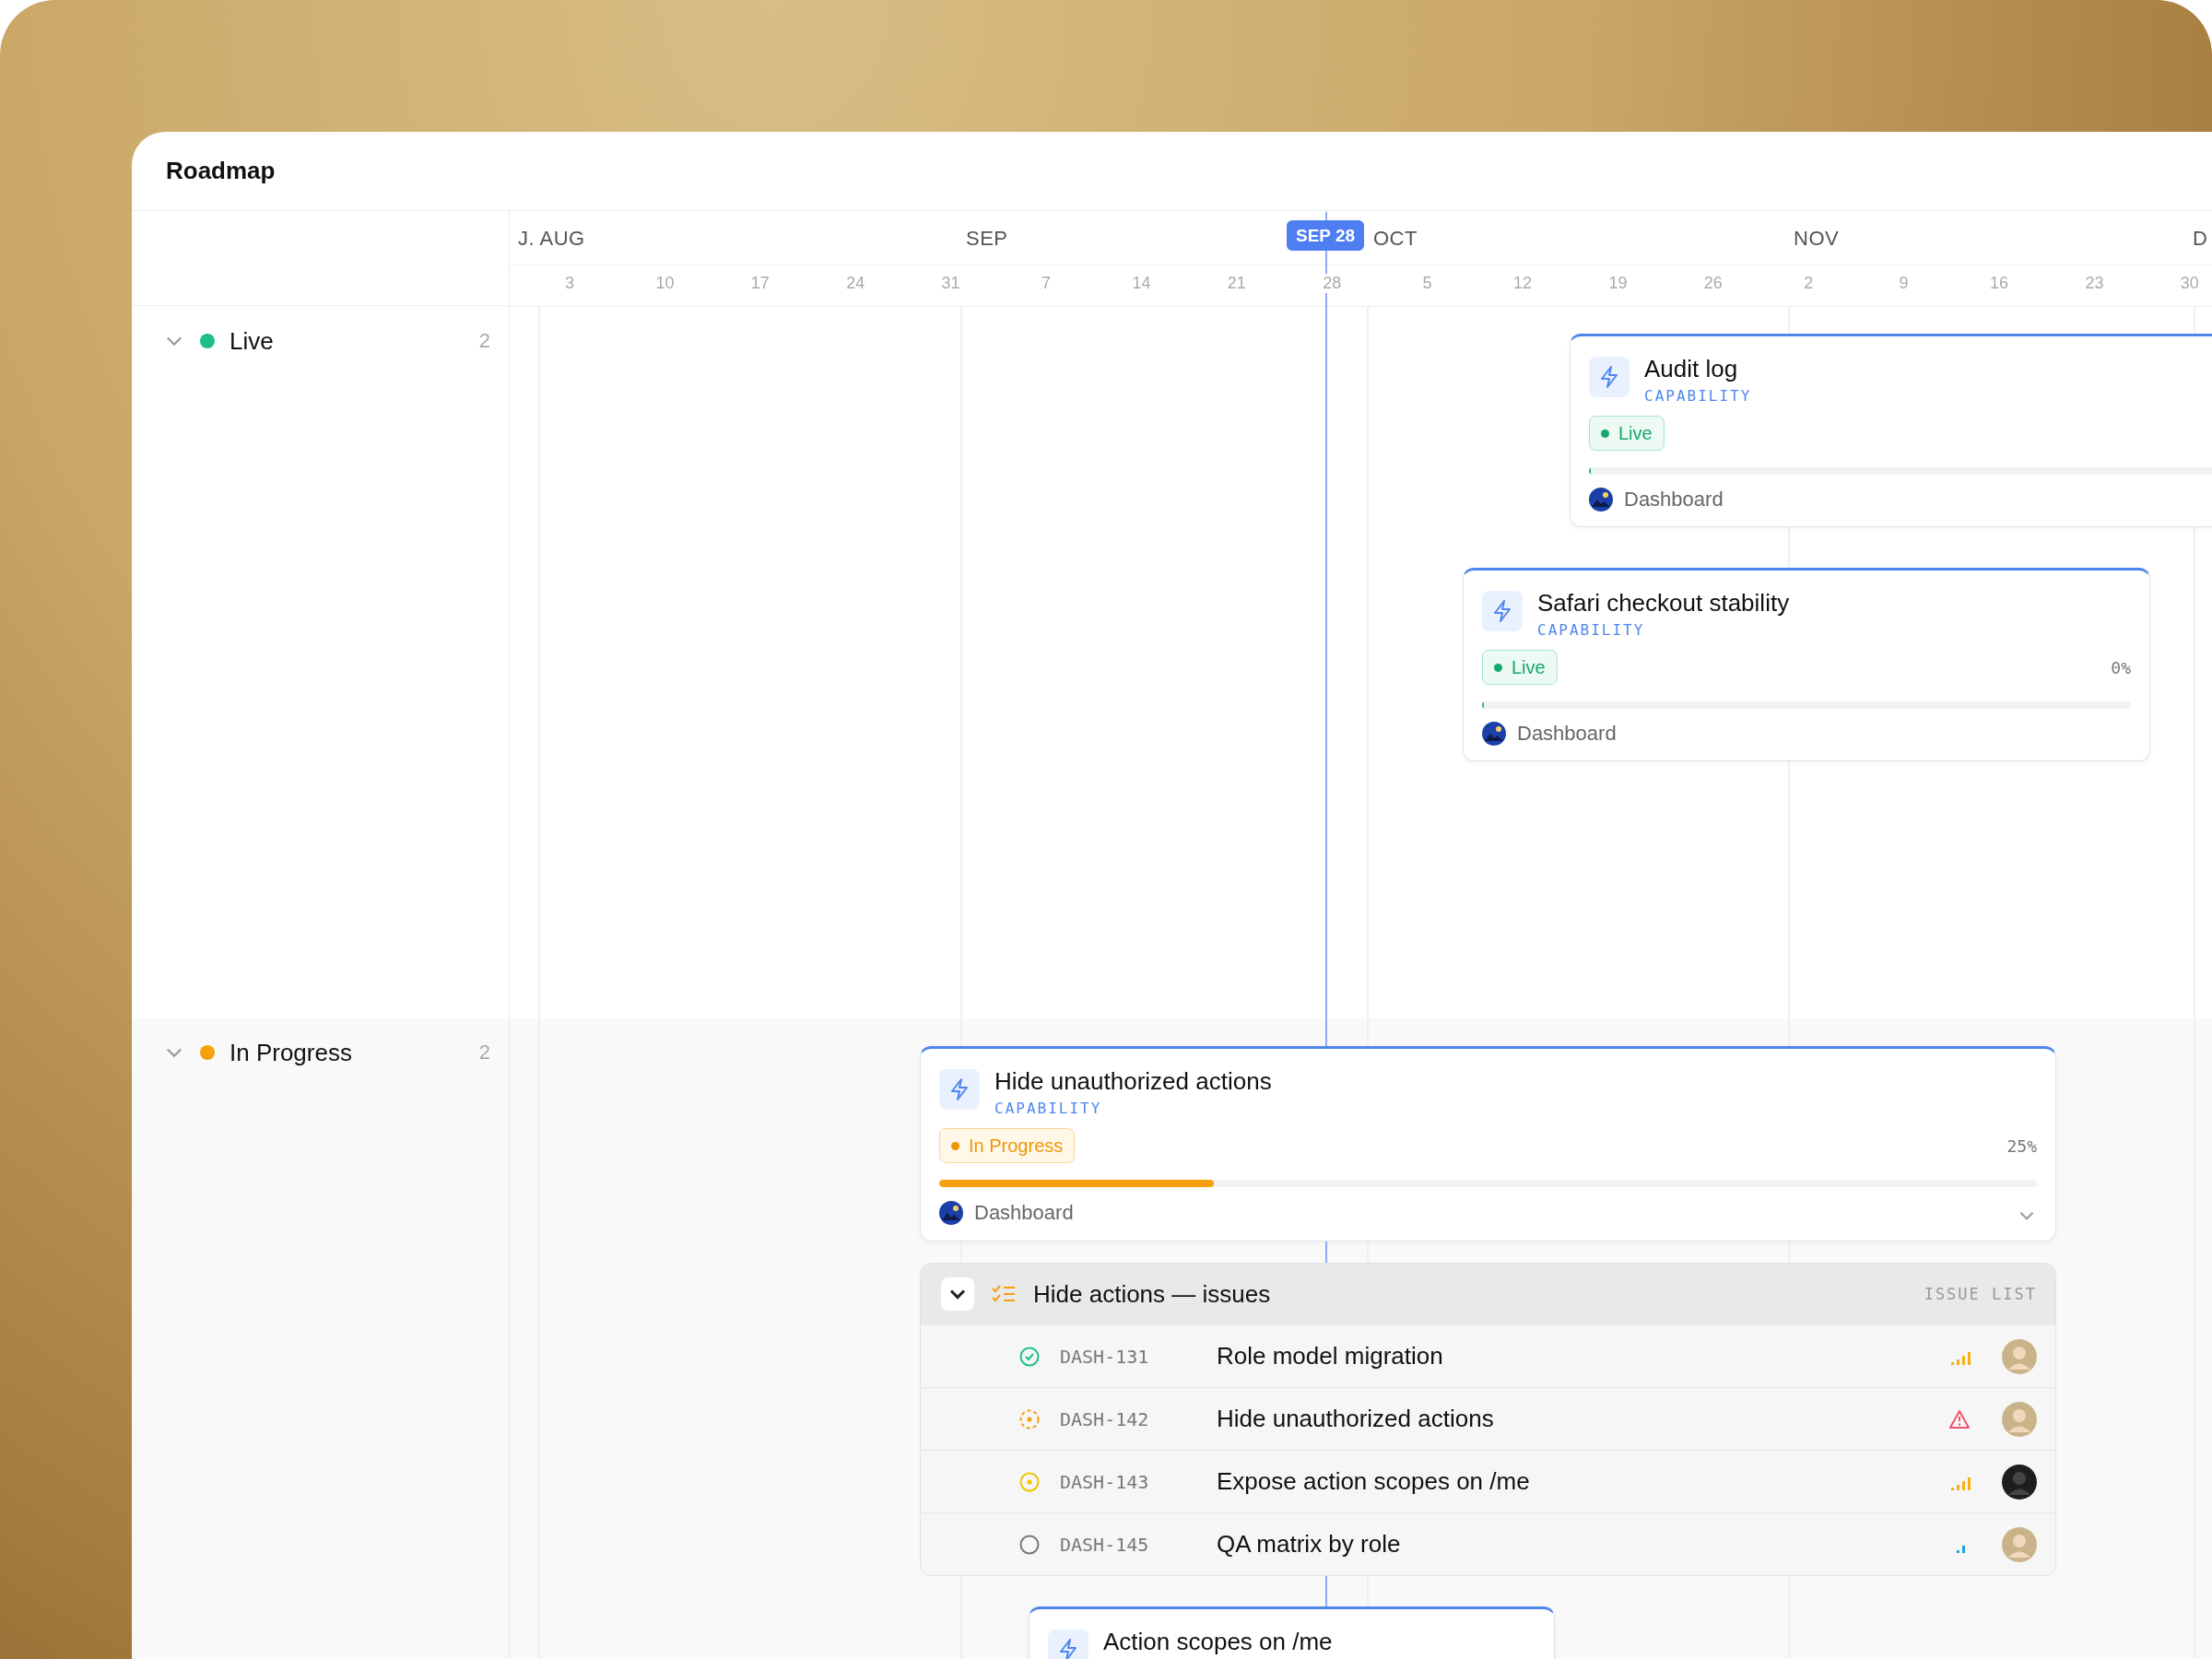  Describe the element at coordinates (1309, 1544) in the screenshot. I see `issue-title: QA matrix by role` at that location.